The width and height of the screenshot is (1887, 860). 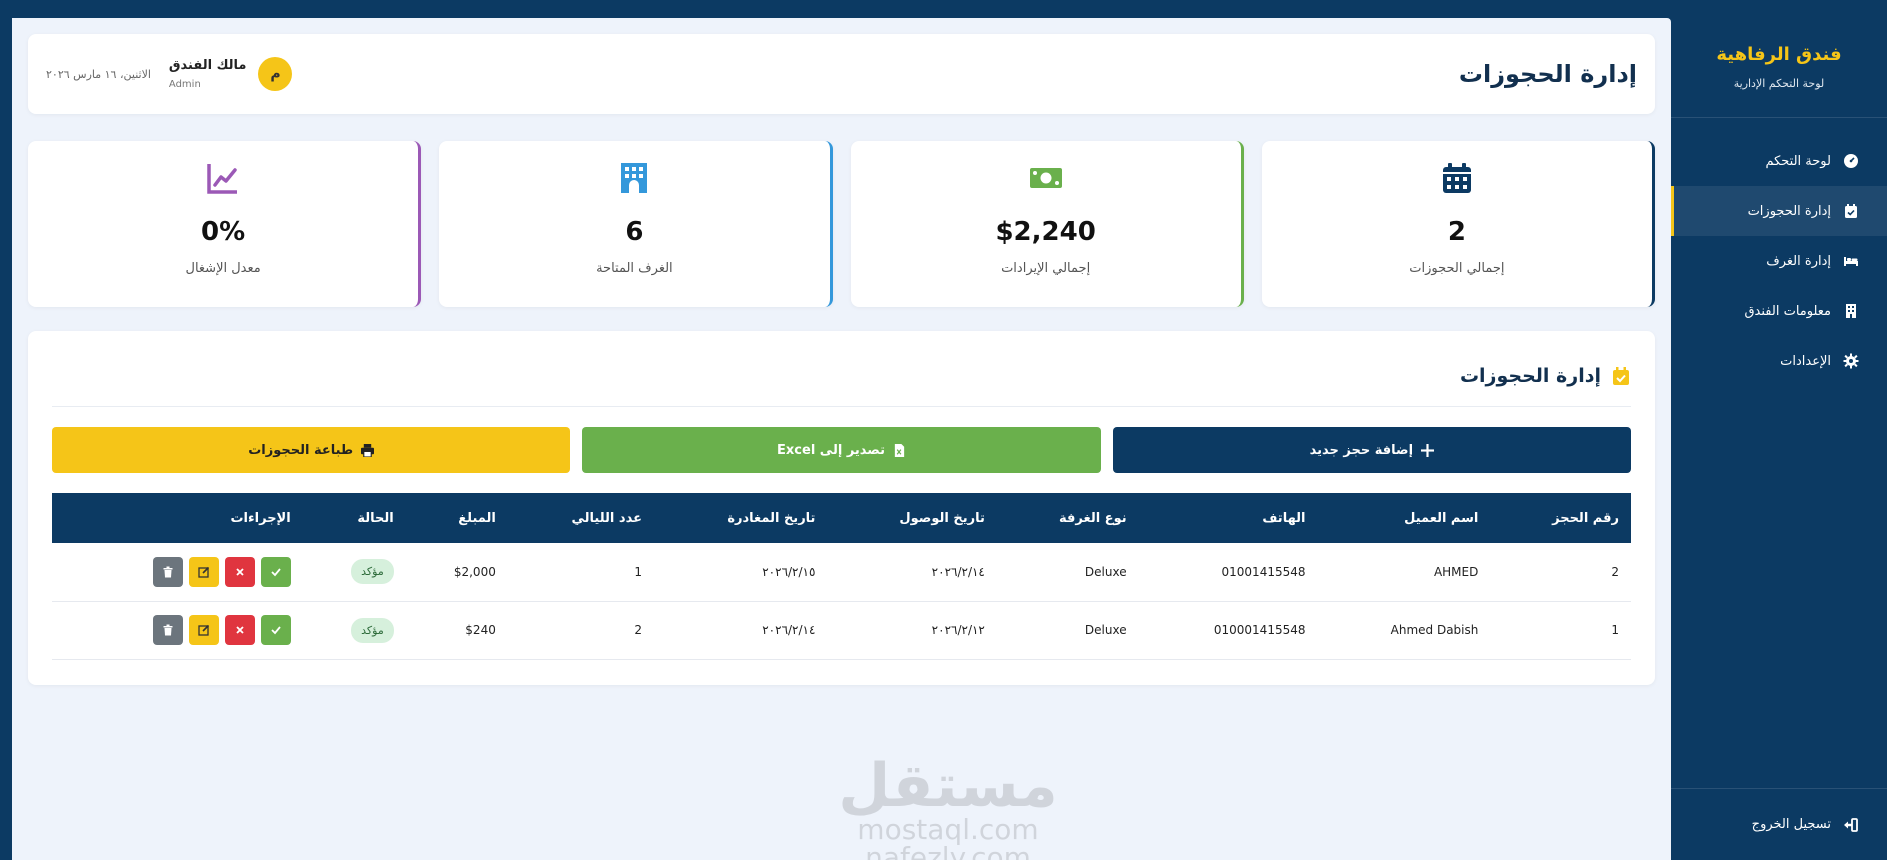 I want to click on sidebar-item-dashboard: لوحة التحكم, so click(x=1779, y=161).